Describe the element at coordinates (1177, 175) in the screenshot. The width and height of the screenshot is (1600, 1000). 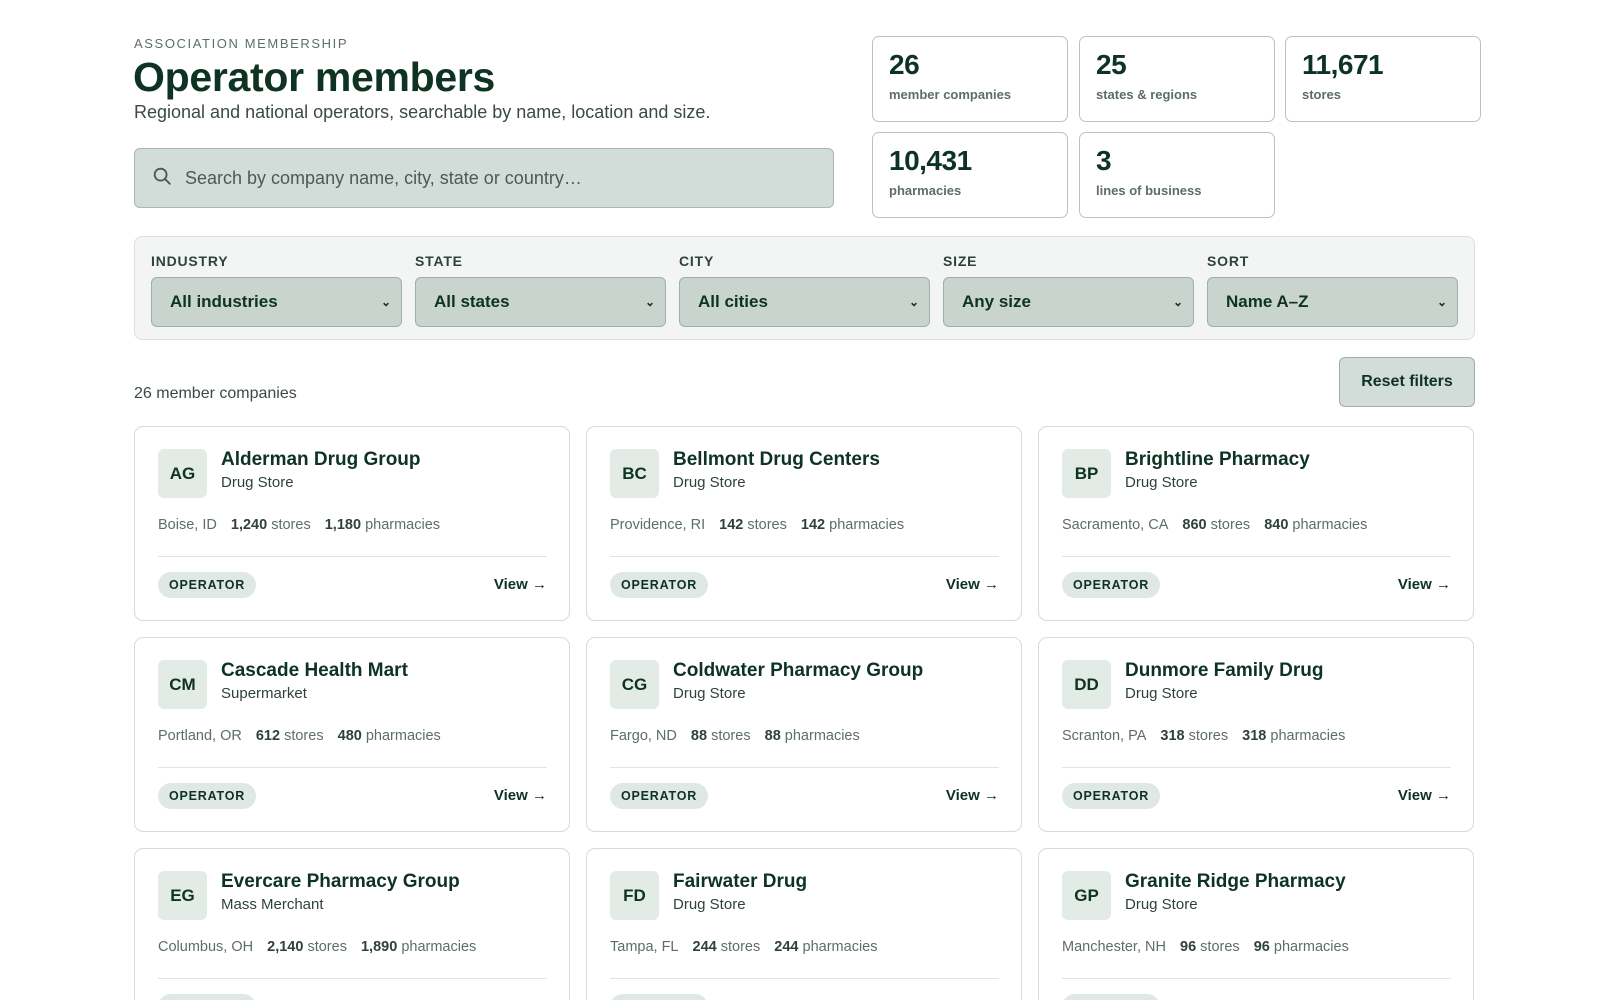
I see `stat-lines-of-business: 3 lines of business` at that location.